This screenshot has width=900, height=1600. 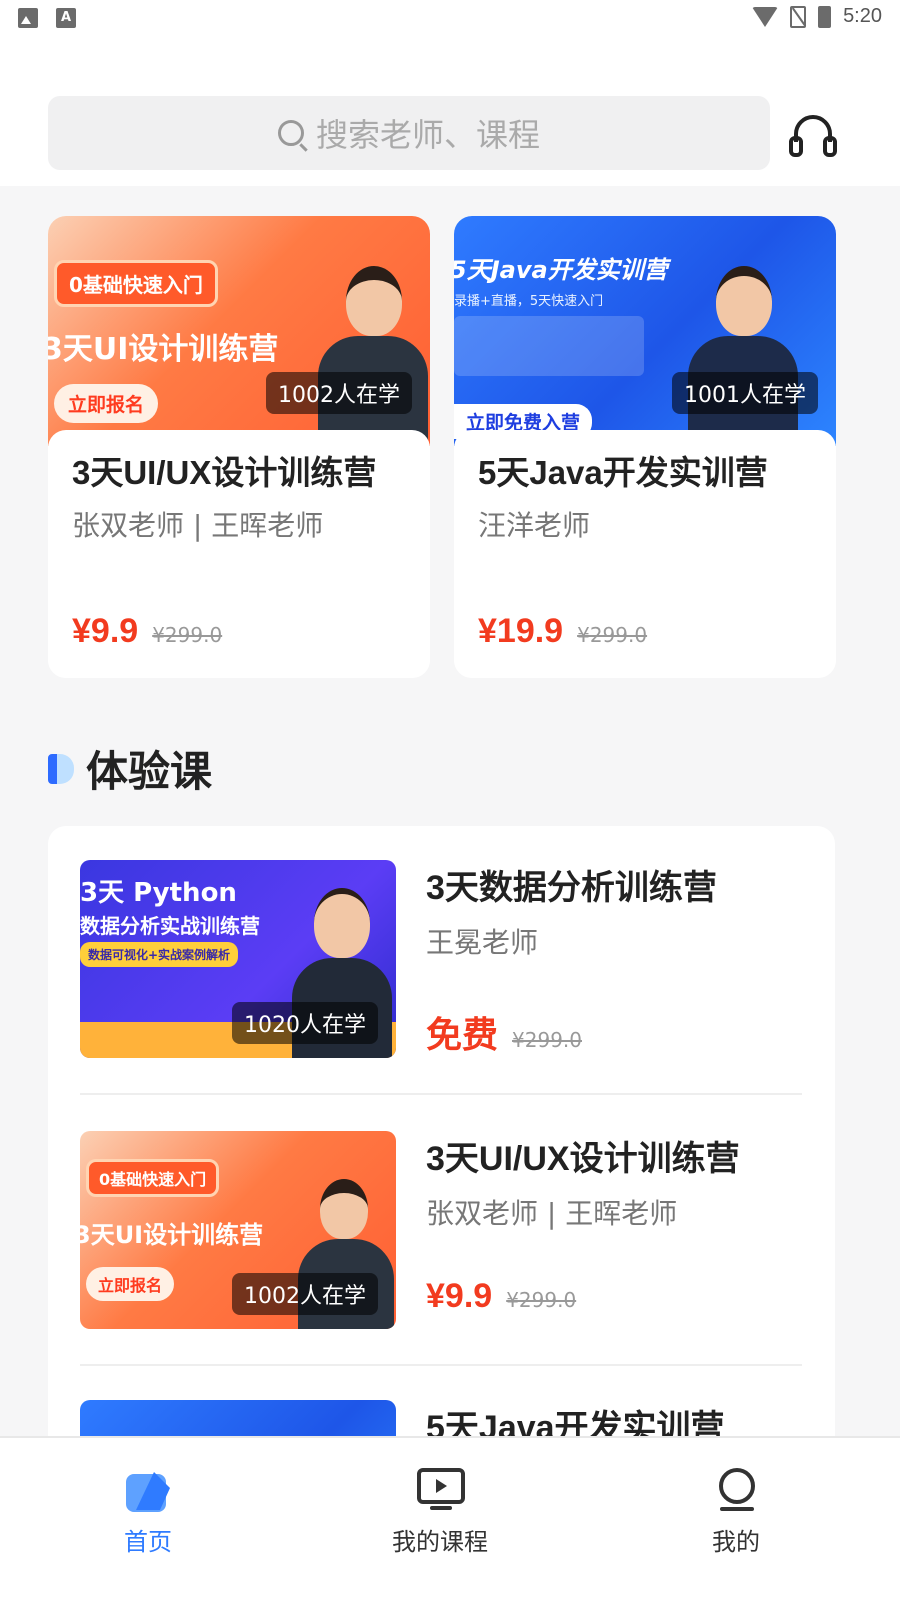 I want to click on course-thumbnail: 3天 Python 数据分析实战训练营 数据可视化+实战案例解析 1020人在学, so click(x=238, y=959).